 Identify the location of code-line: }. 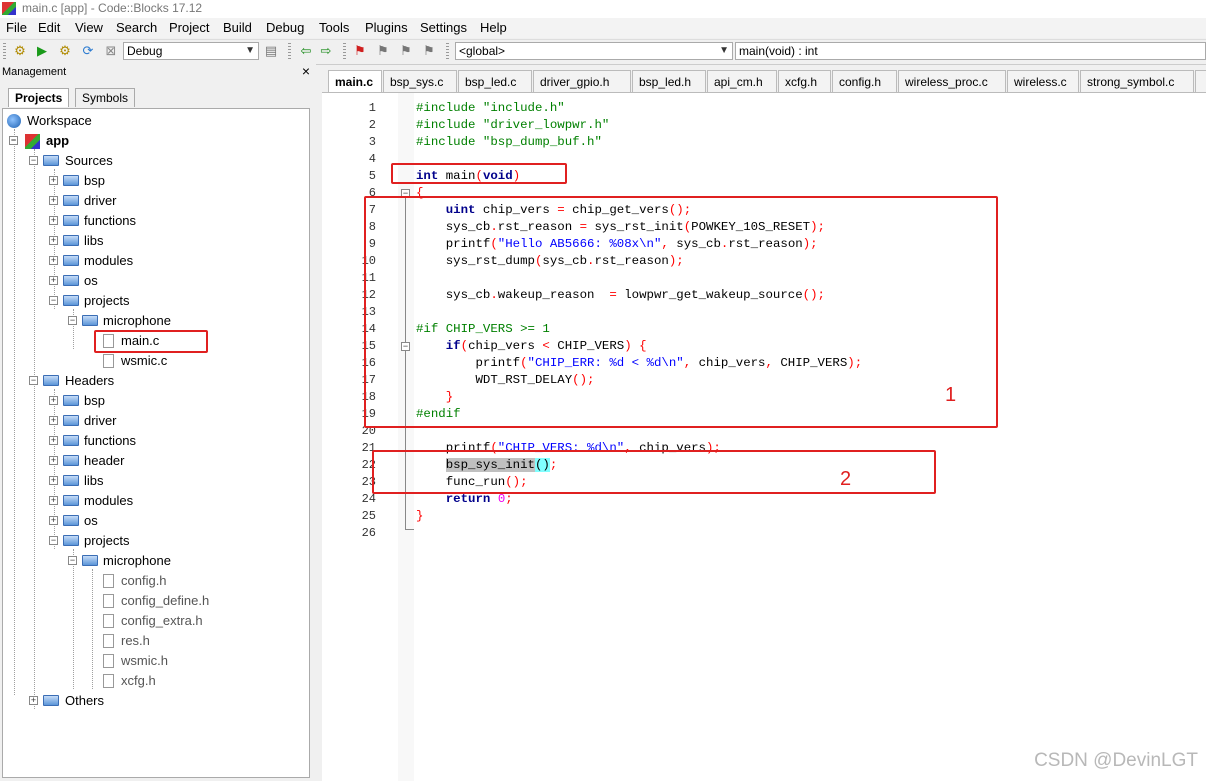
(420, 516).